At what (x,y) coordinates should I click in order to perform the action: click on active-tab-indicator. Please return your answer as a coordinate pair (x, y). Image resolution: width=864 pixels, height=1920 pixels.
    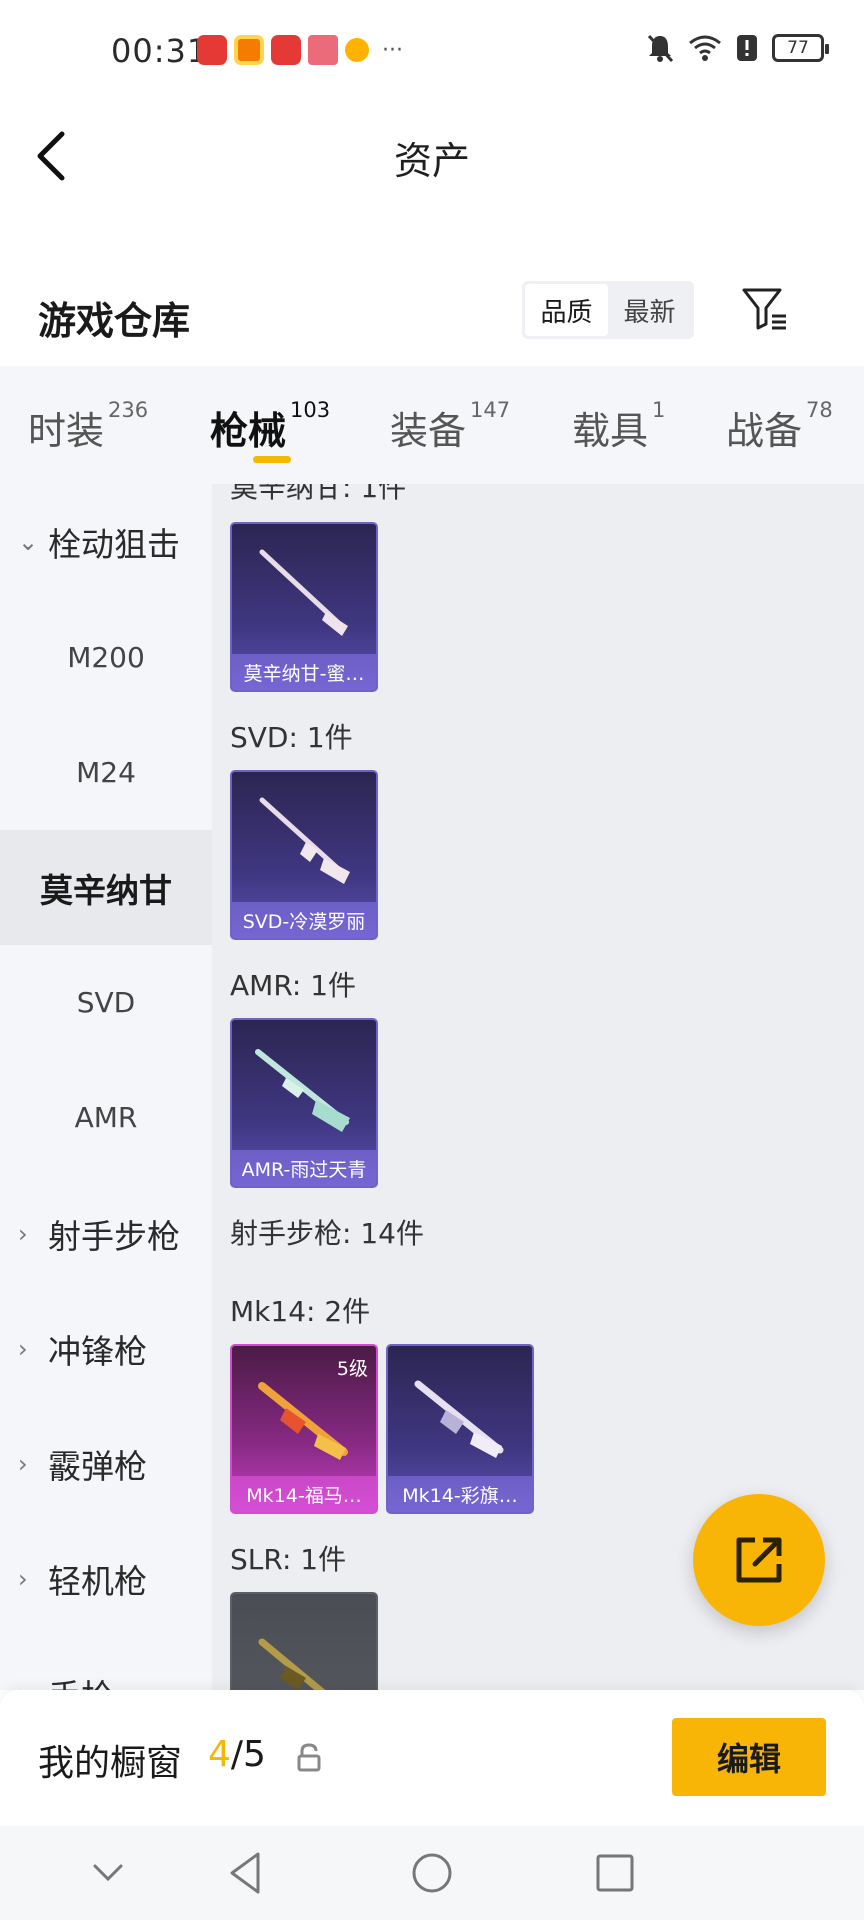
    Looking at the image, I should click on (272, 459).